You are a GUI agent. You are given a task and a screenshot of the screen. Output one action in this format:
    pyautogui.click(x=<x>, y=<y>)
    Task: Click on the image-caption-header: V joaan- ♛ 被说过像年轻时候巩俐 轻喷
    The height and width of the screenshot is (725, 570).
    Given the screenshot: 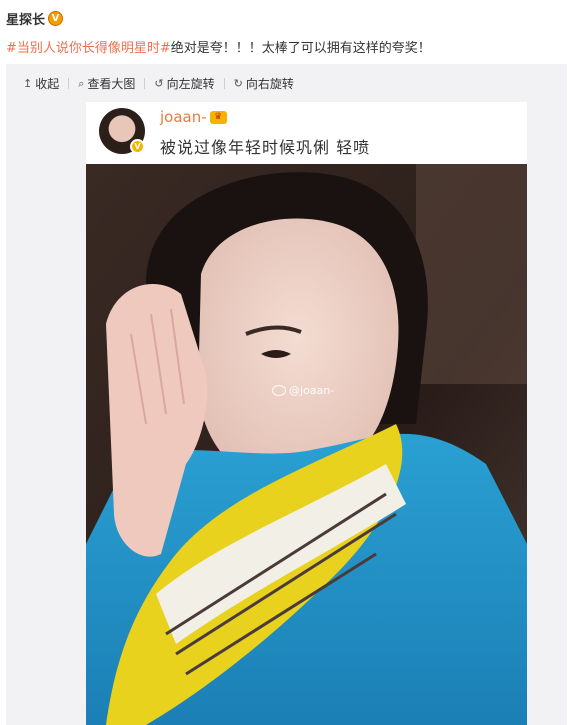 What is the action you would take?
    pyautogui.click(x=306, y=133)
    